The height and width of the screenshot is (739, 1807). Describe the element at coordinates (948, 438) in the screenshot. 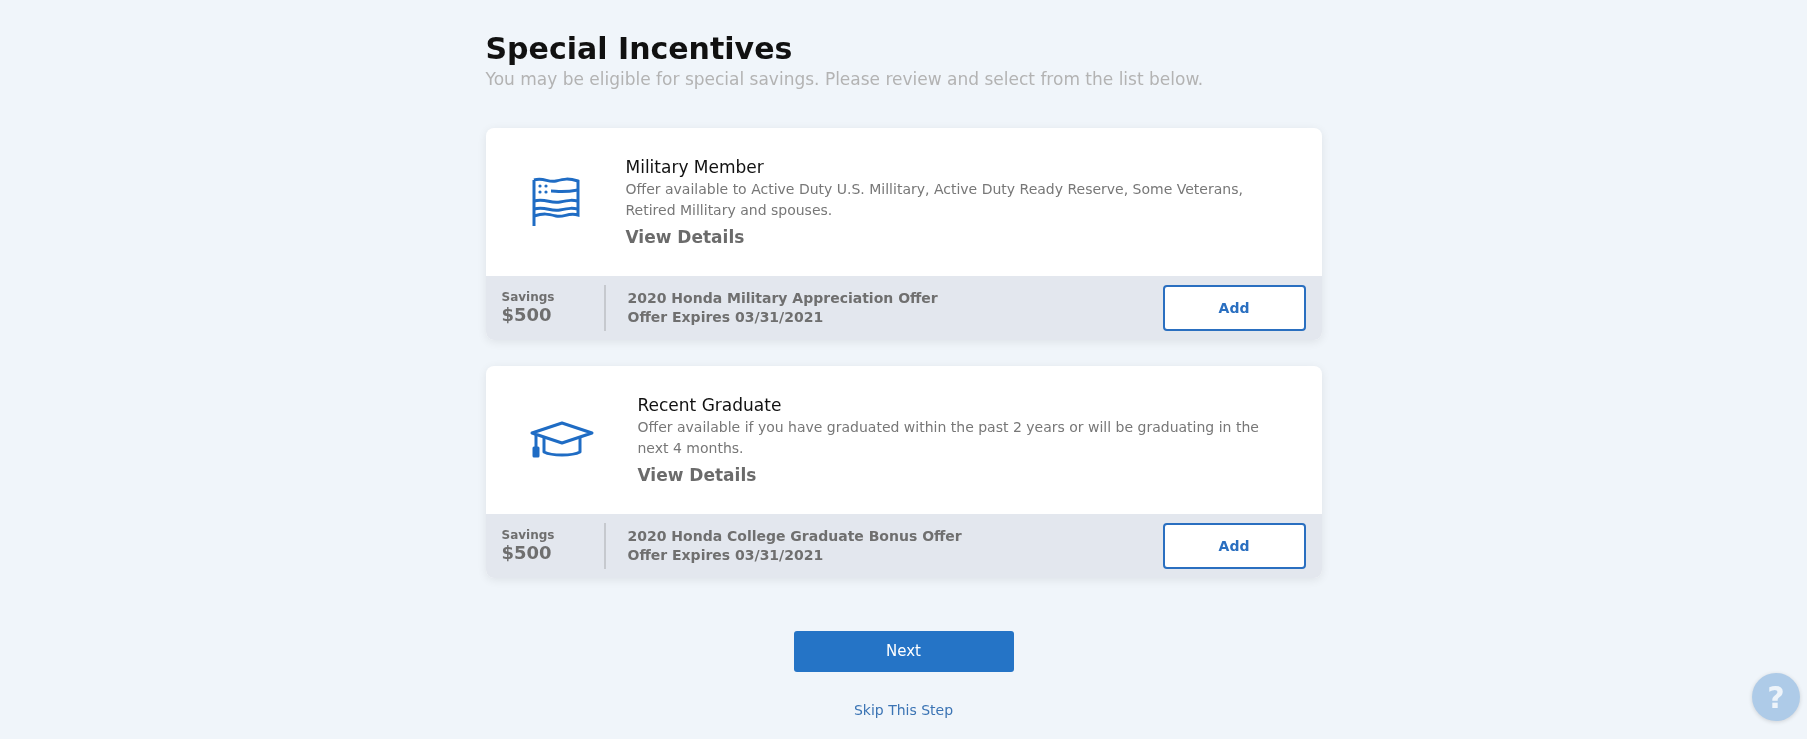

I see `offer-description: Offer available if you have graduated within the past 2 years or will be graduating in the next 4 months.` at that location.